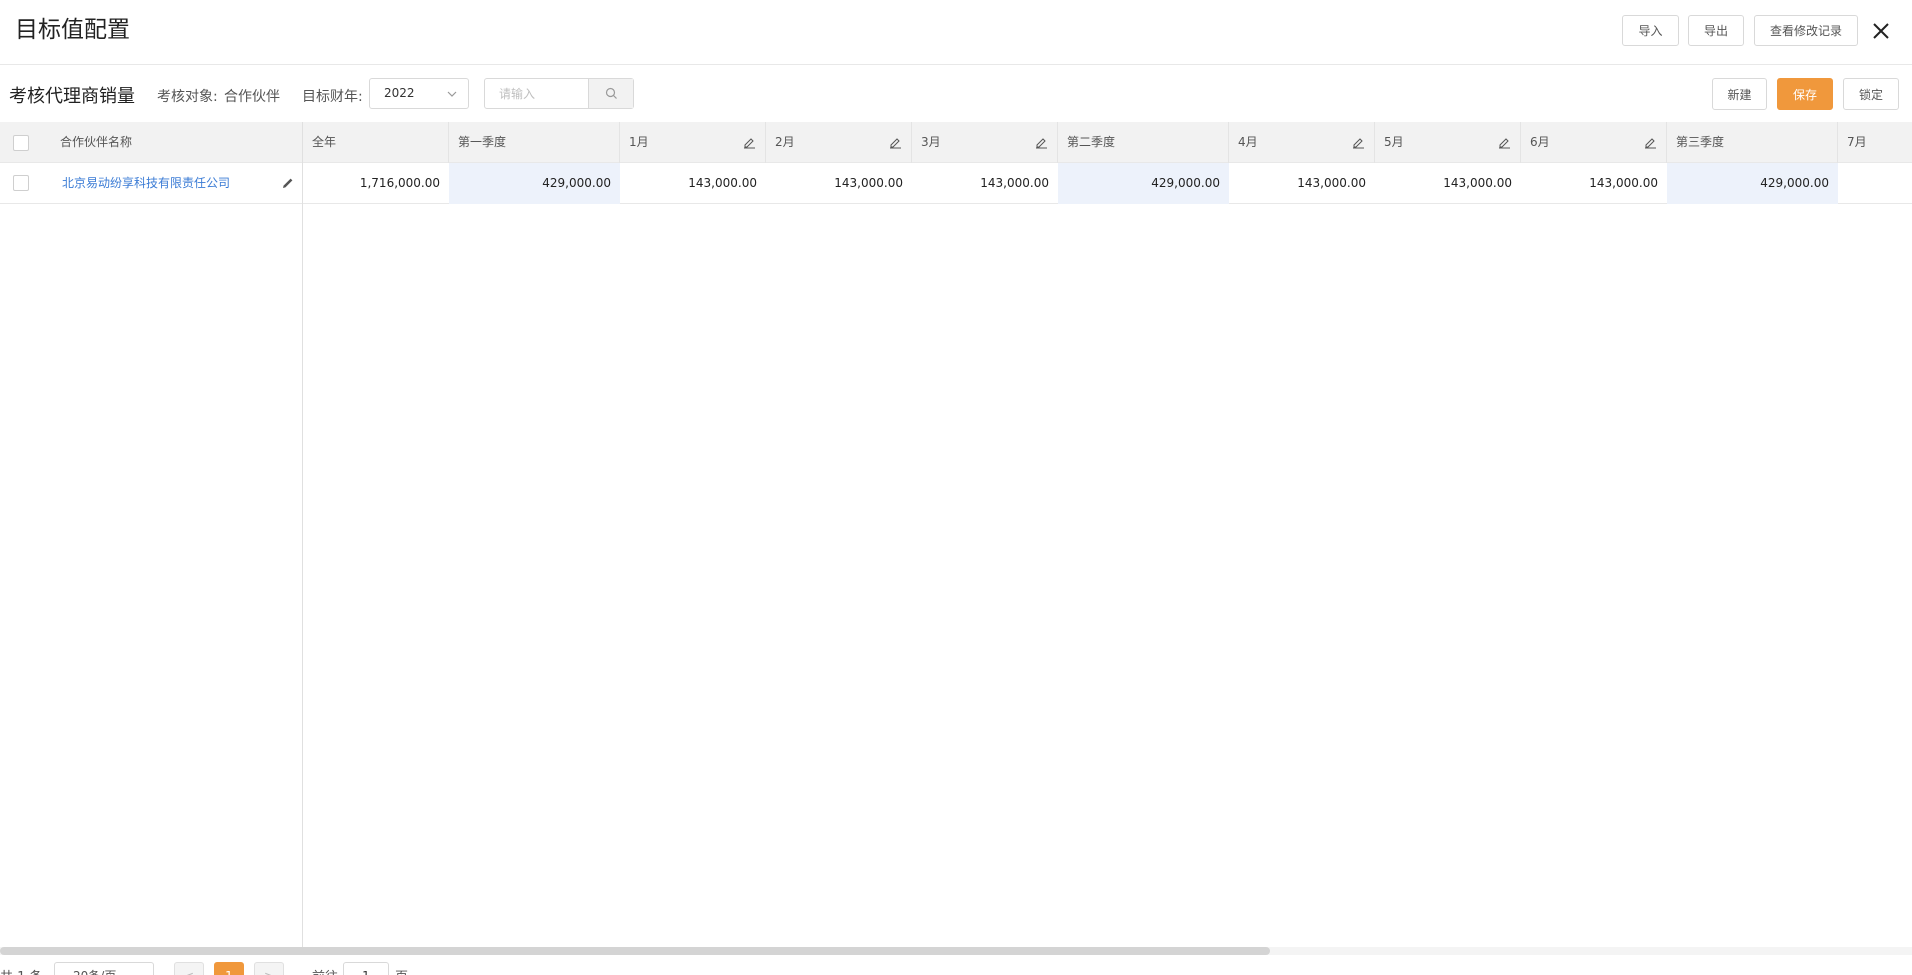  I want to click on target-value: 合作伙伴, so click(252, 97).